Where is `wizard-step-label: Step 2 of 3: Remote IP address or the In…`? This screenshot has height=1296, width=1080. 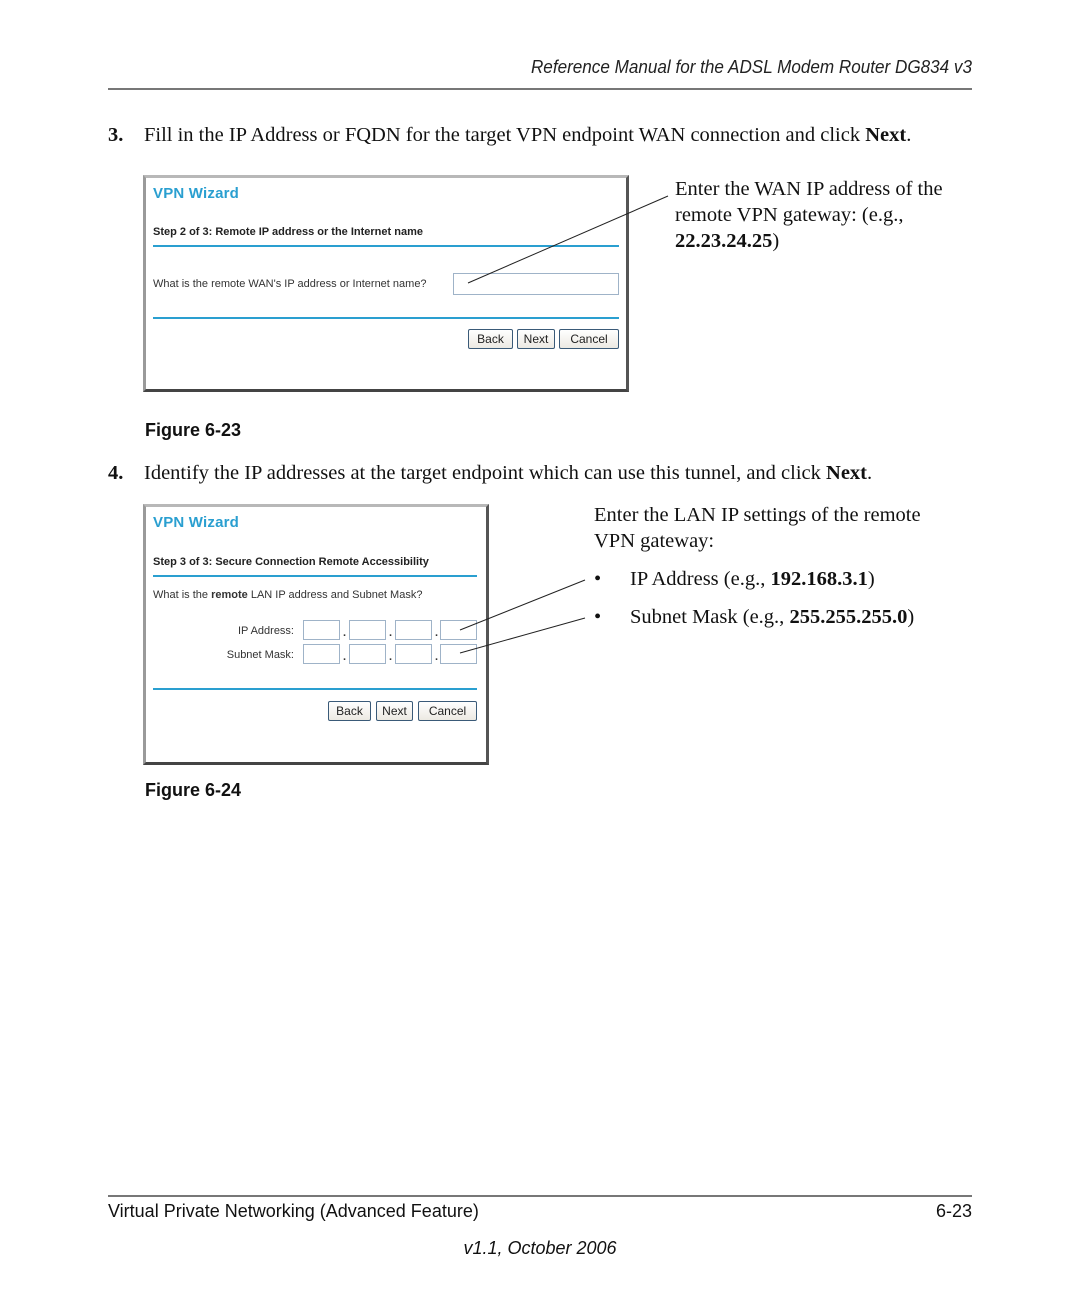
wizard-step-label: Step 2 of 3: Remote IP address or the In… is located at coordinates (288, 232).